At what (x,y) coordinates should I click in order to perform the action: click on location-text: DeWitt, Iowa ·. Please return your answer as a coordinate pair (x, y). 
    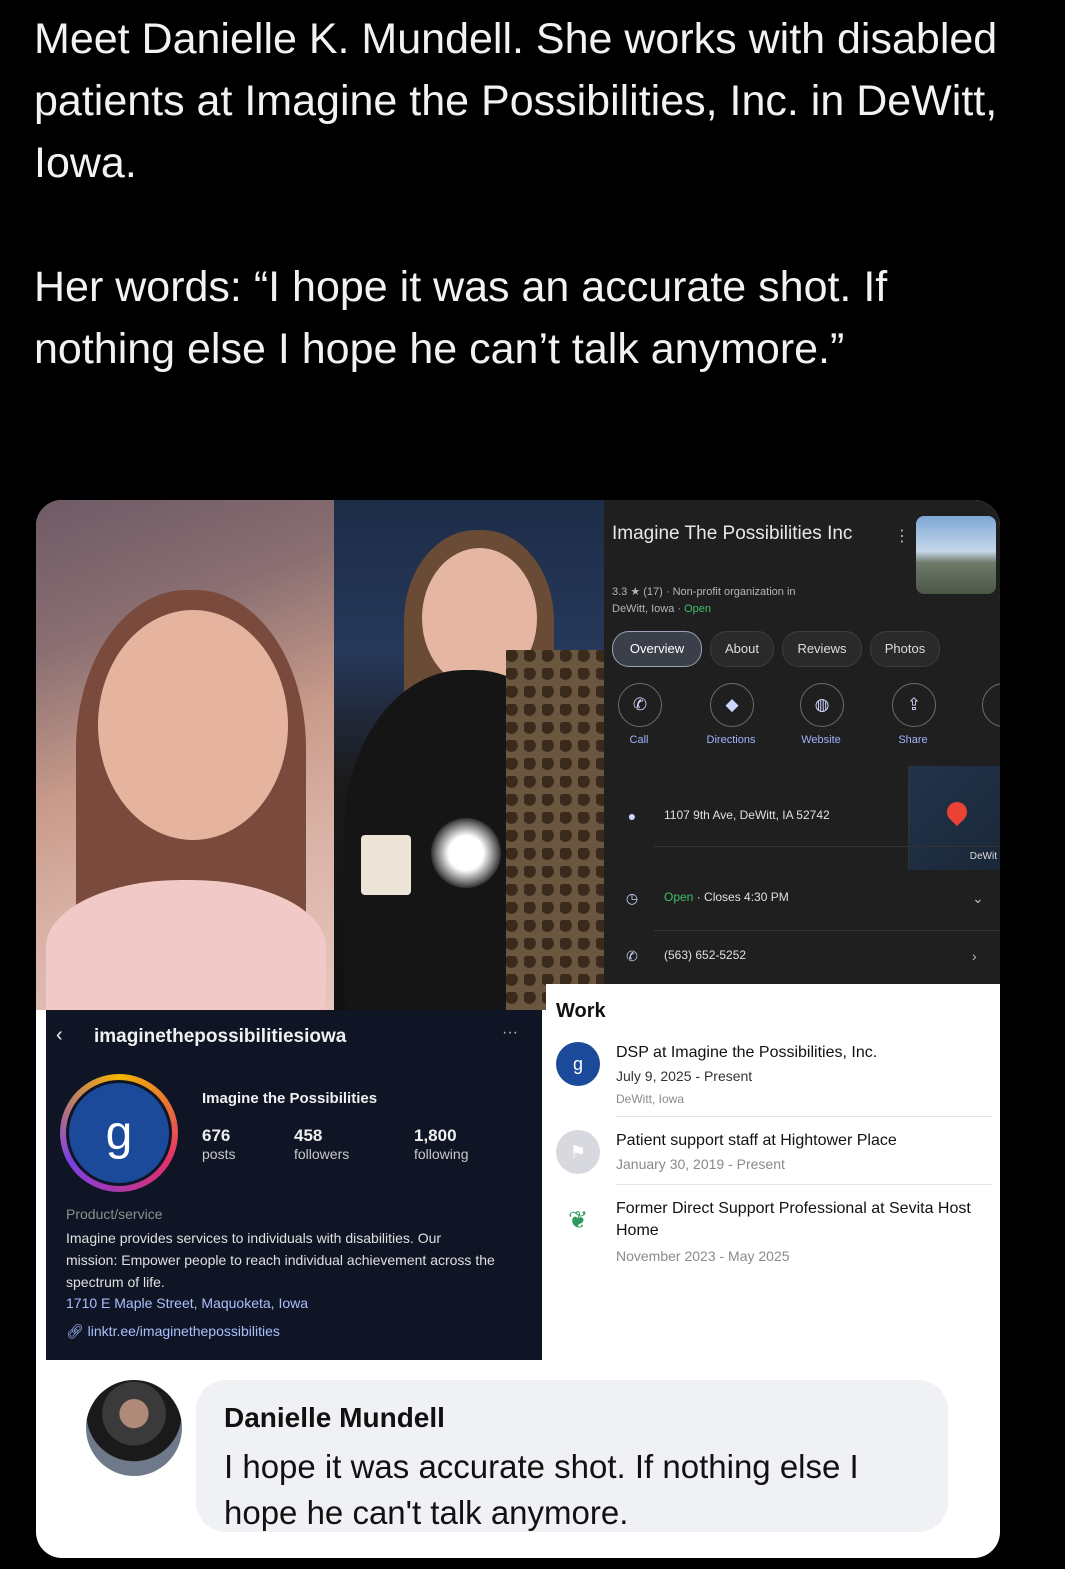
    Looking at the image, I should click on (648, 609).